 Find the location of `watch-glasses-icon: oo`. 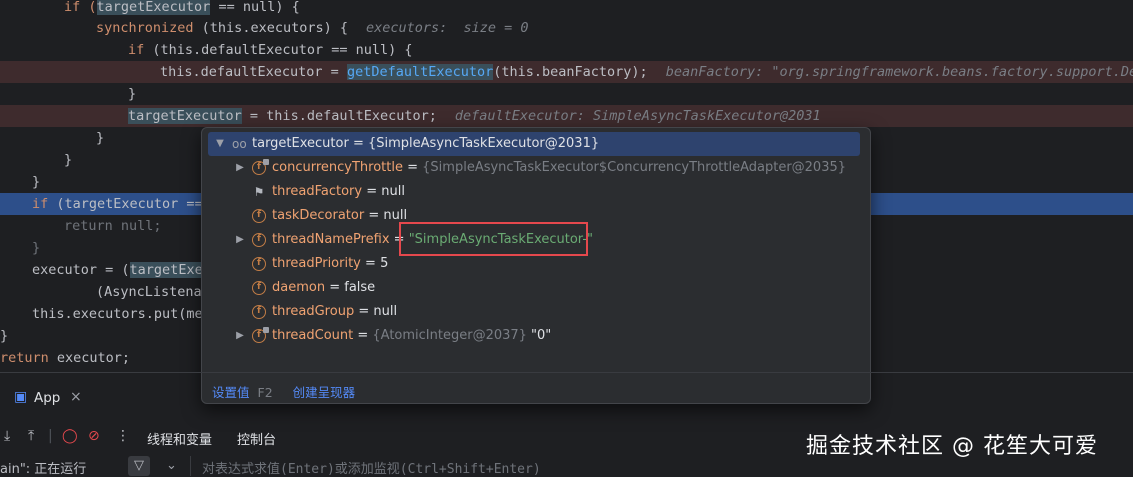

watch-glasses-icon: oo is located at coordinates (239, 144).